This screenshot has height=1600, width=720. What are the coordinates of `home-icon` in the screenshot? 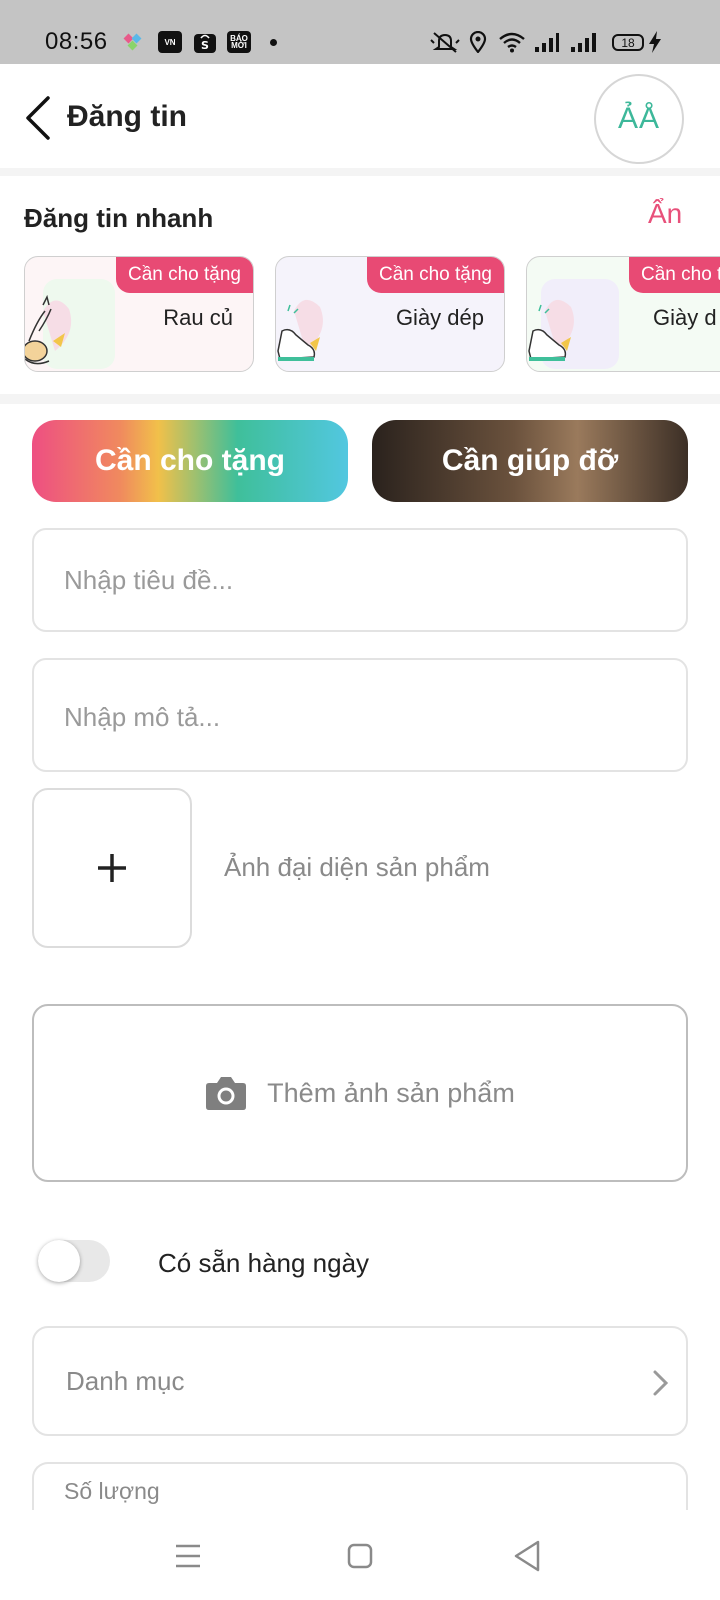 It's located at (360, 1556).